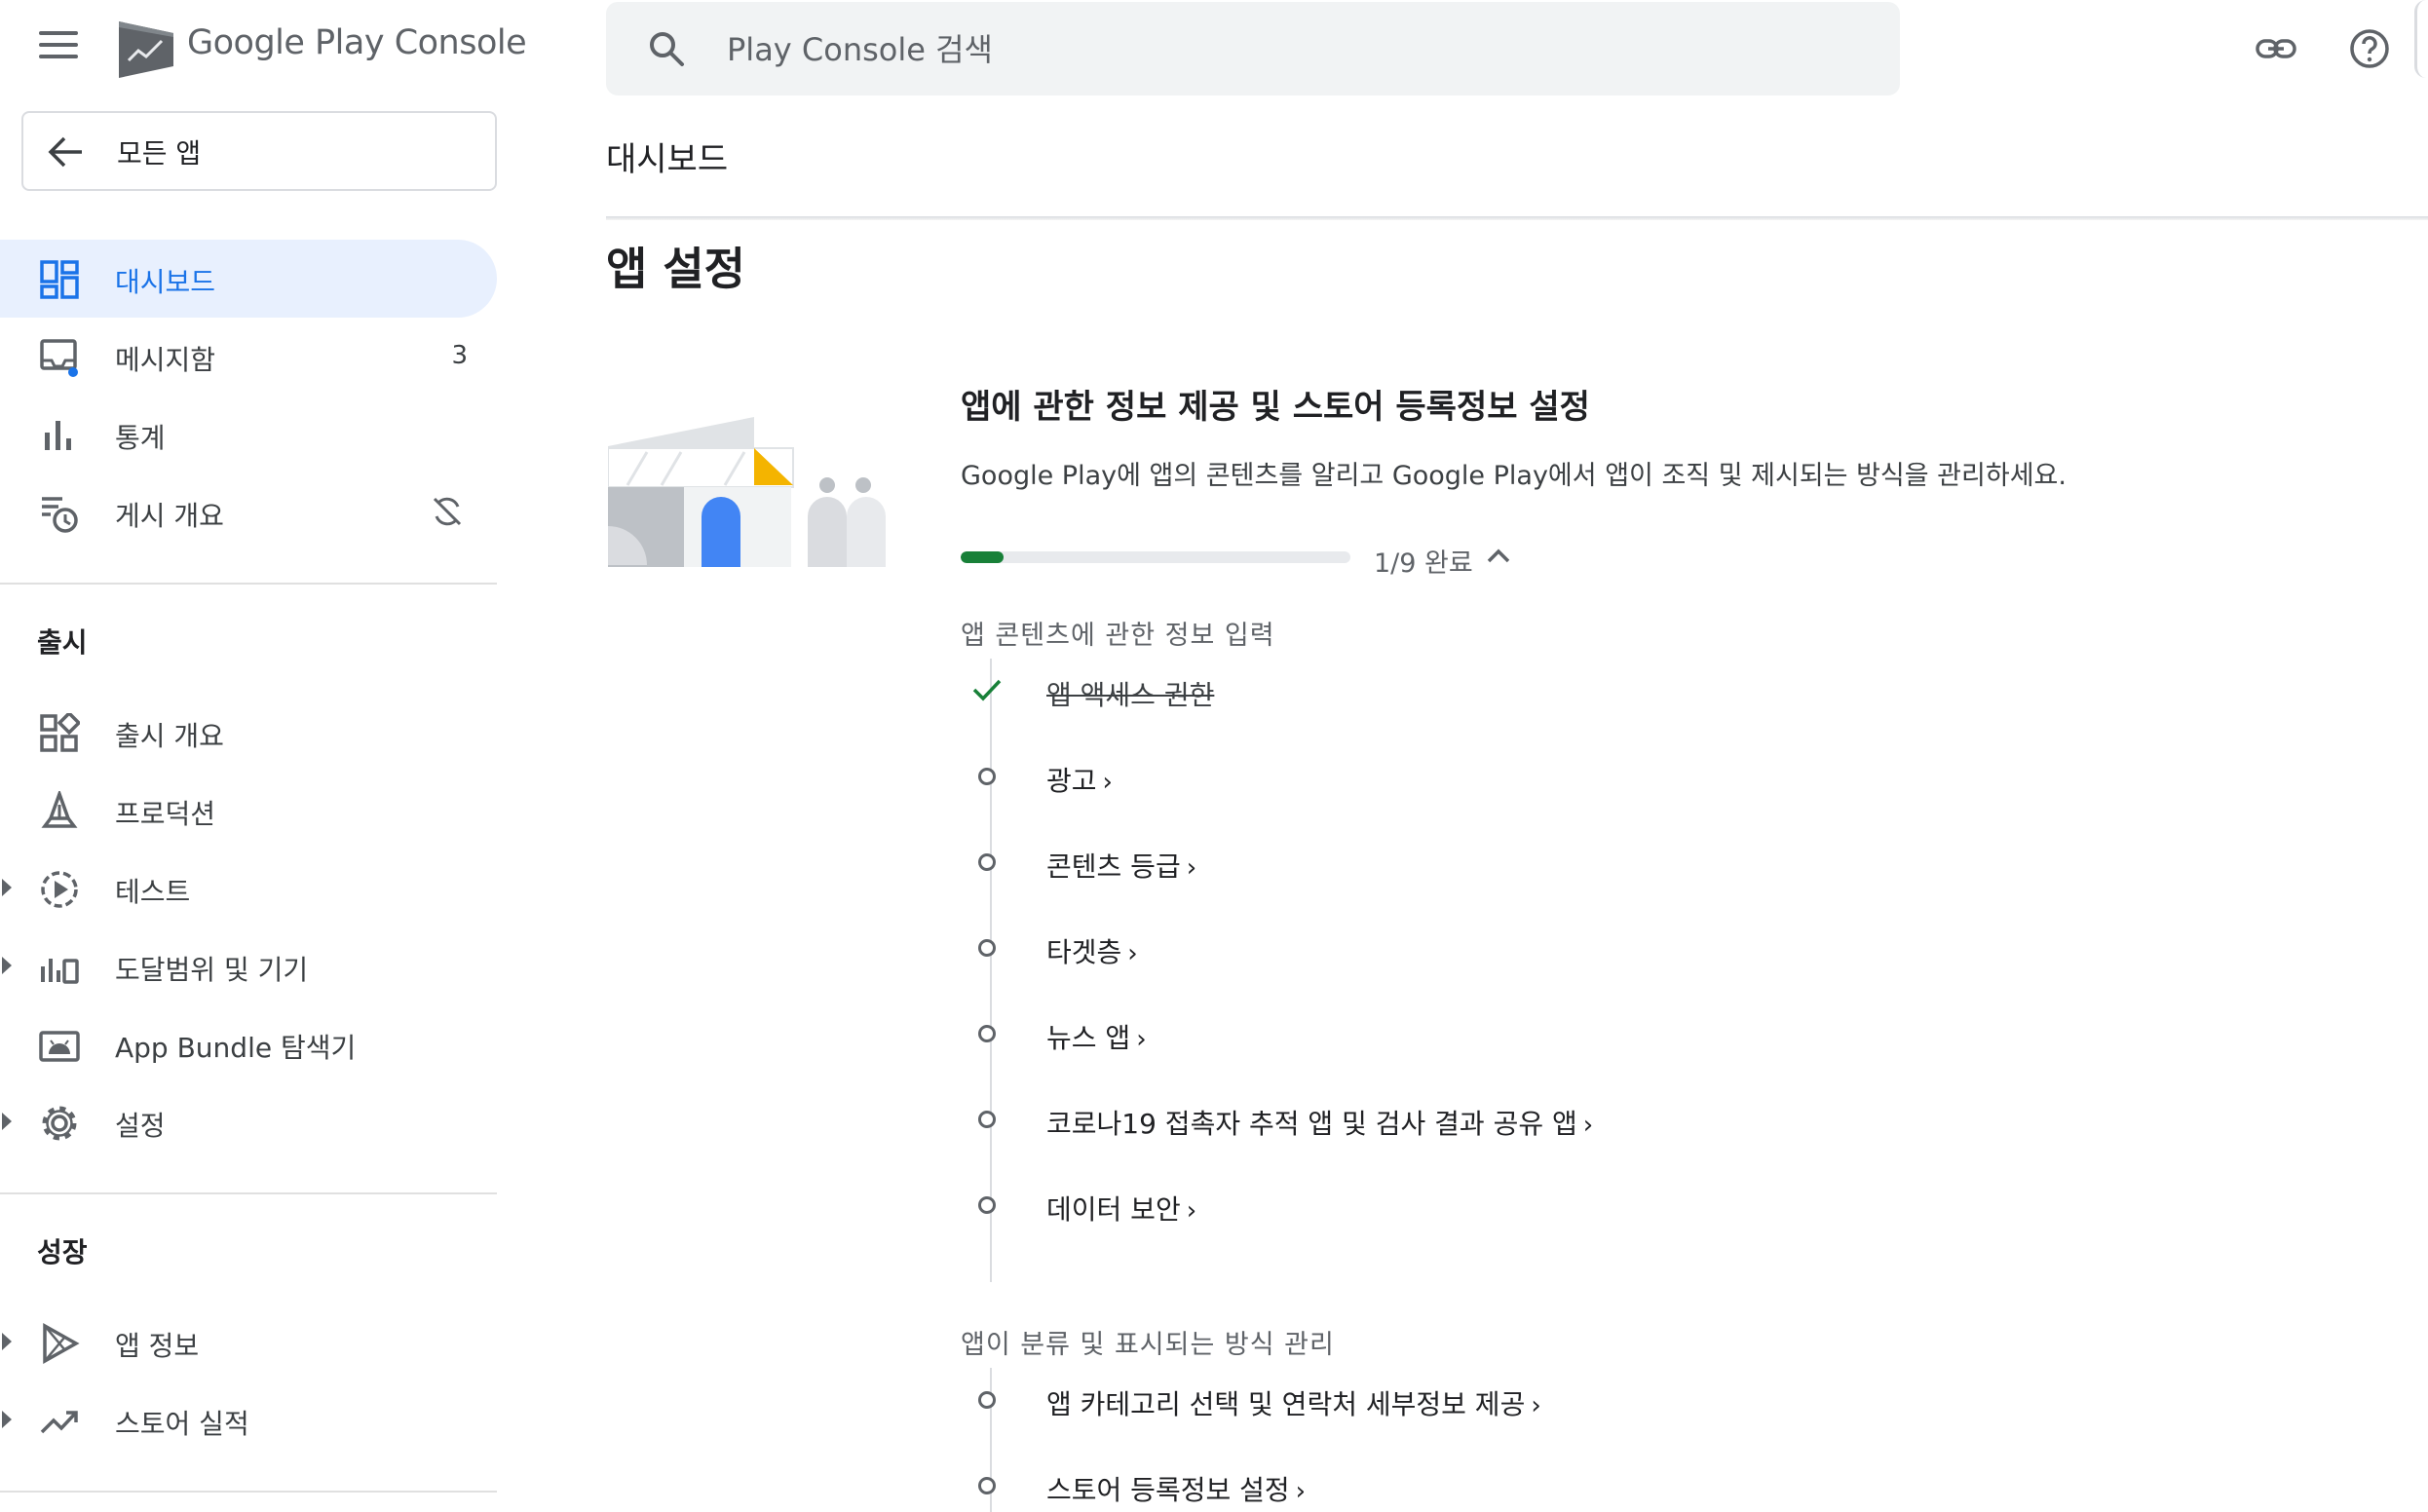  Describe the element at coordinates (146, 49) in the screenshot. I see `play-console-logo` at that location.